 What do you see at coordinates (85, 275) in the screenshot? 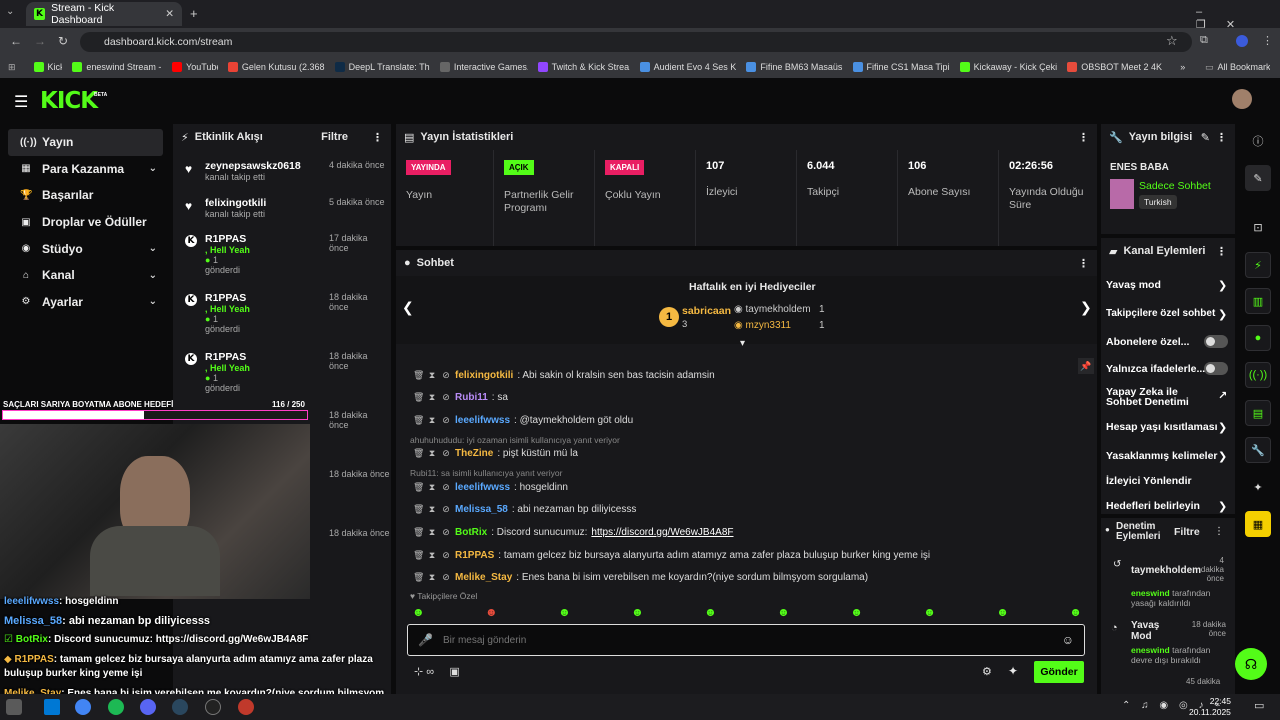
I see `sidebar-item-kanal: ⌂ Kanal ⌄` at bounding box center [85, 275].